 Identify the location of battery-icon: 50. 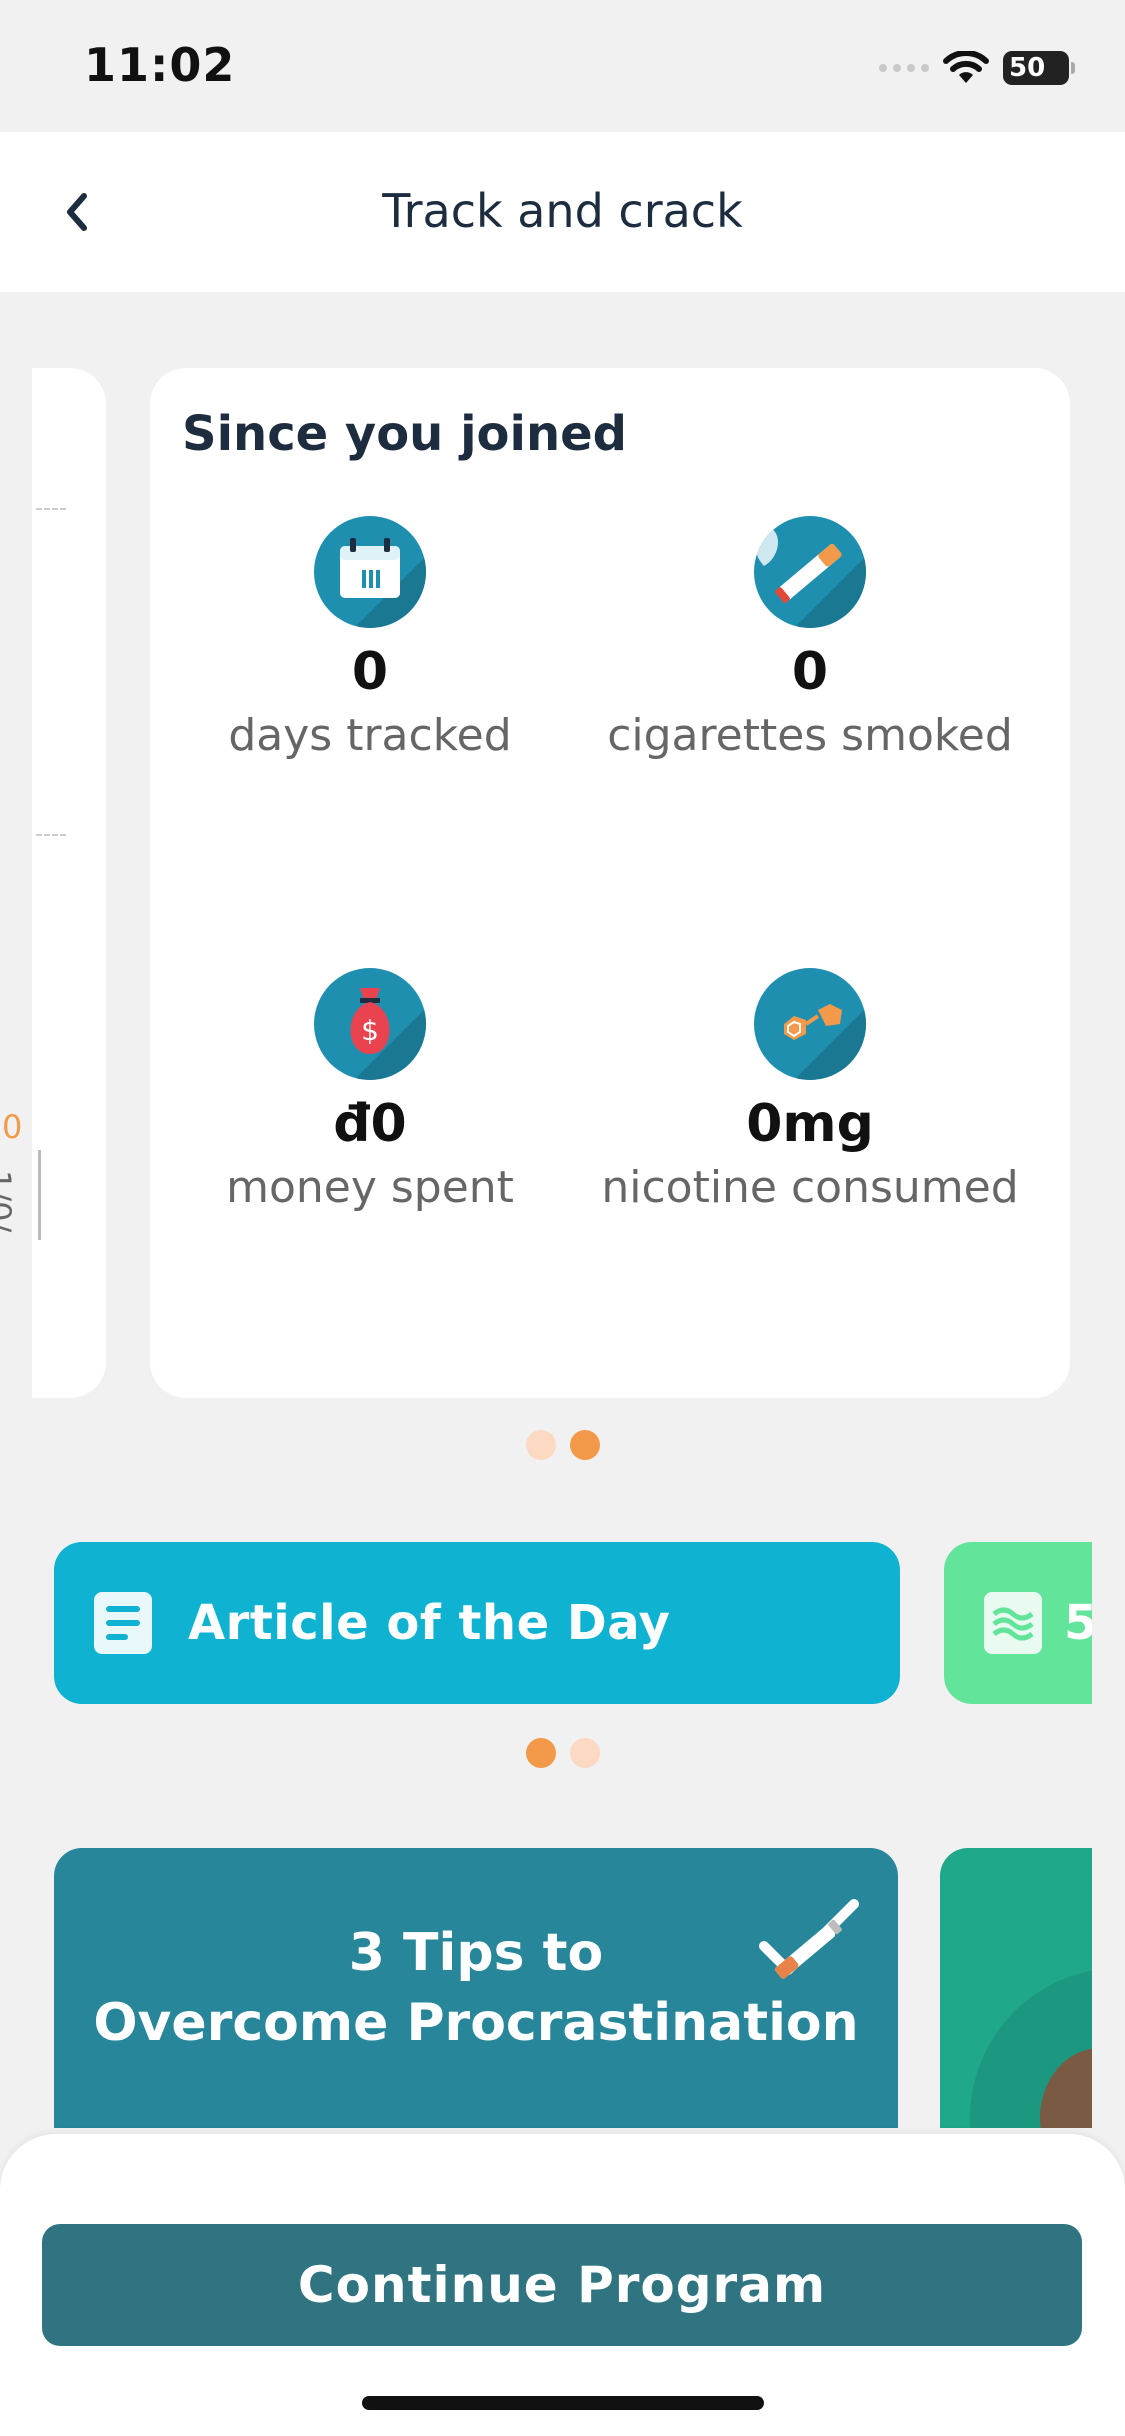
(1039, 68).